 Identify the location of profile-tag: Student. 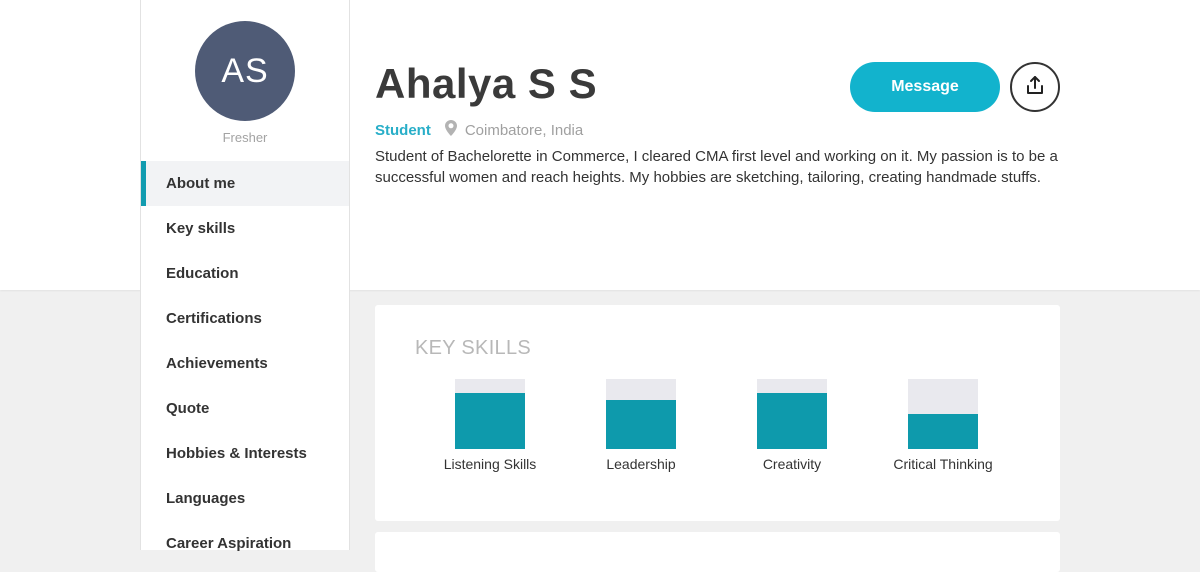
(403, 130).